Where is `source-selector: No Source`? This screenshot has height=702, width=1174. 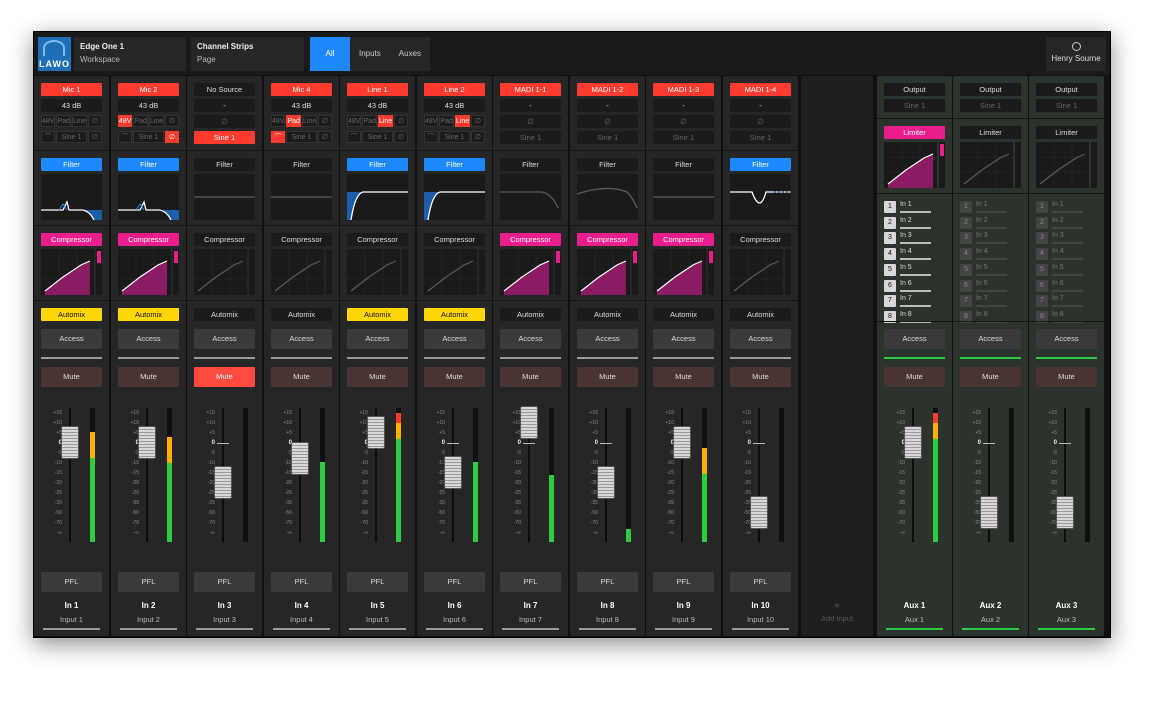 source-selector: No Source is located at coordinates (224, 89).